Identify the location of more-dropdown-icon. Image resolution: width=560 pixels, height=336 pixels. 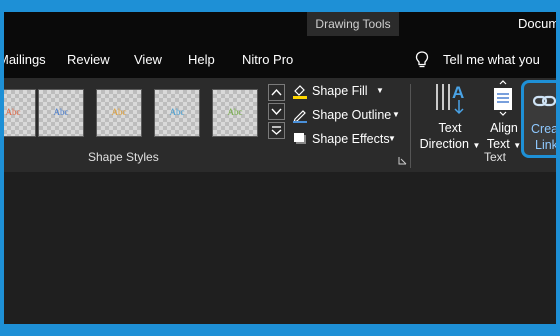
(276, 130).